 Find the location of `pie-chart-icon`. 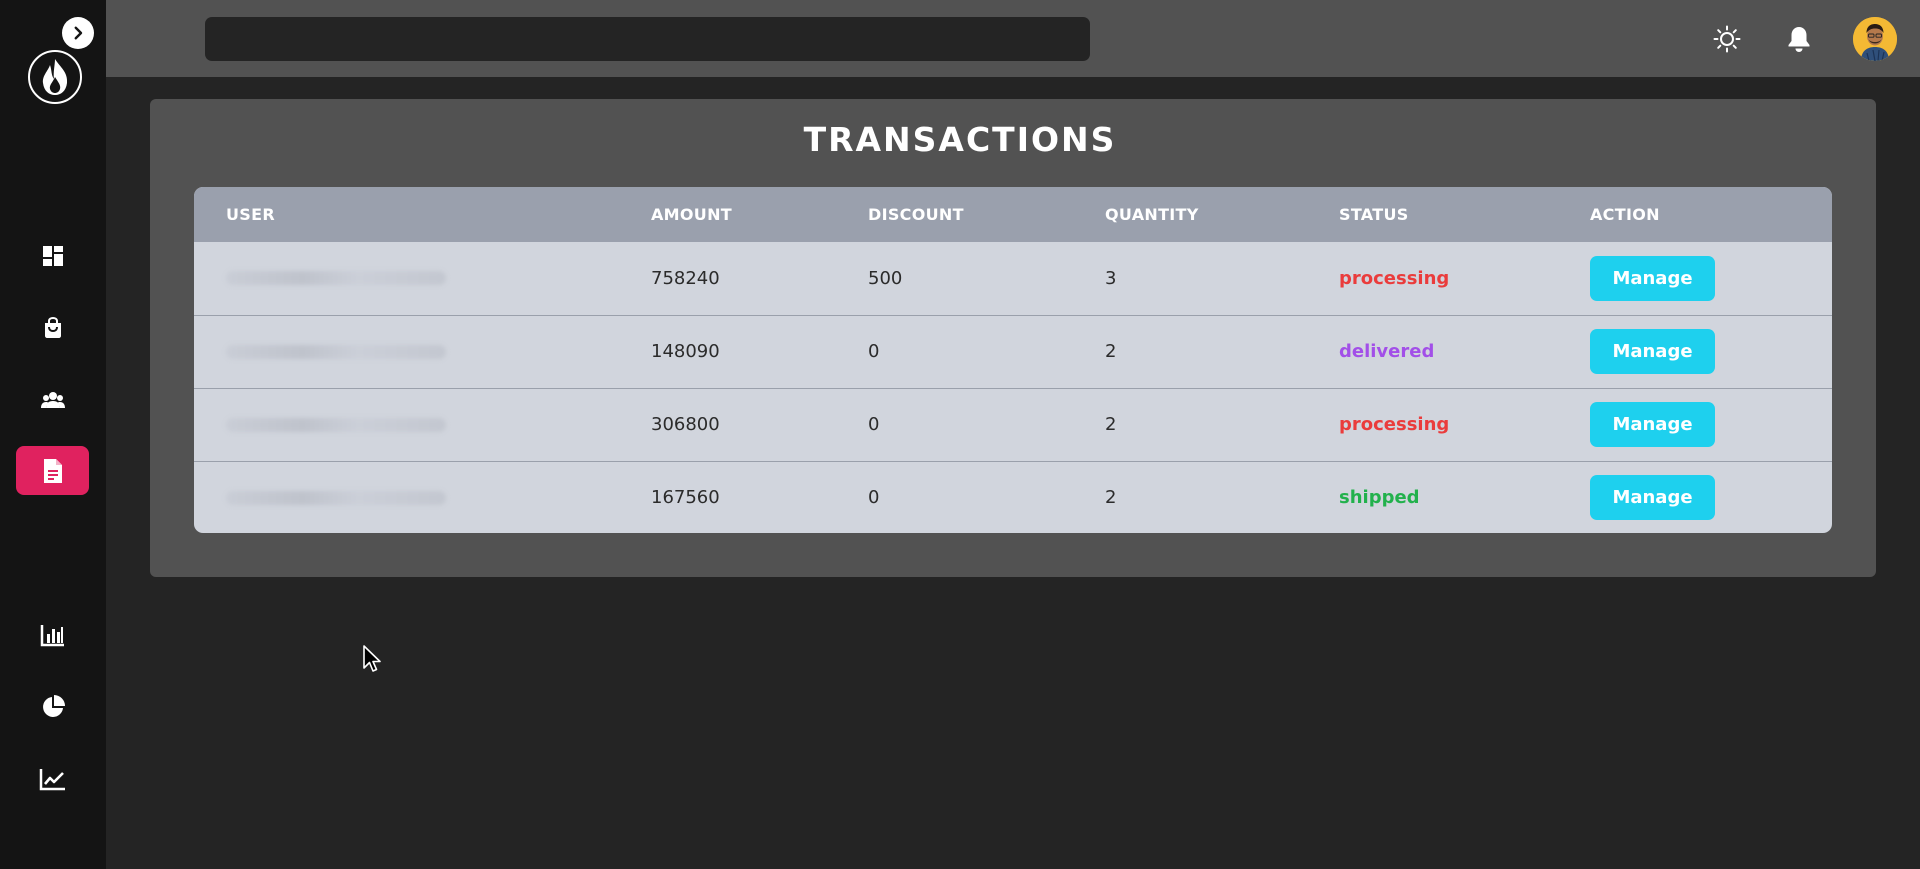

pie-chart-icon is located at coordinates (53, 705).